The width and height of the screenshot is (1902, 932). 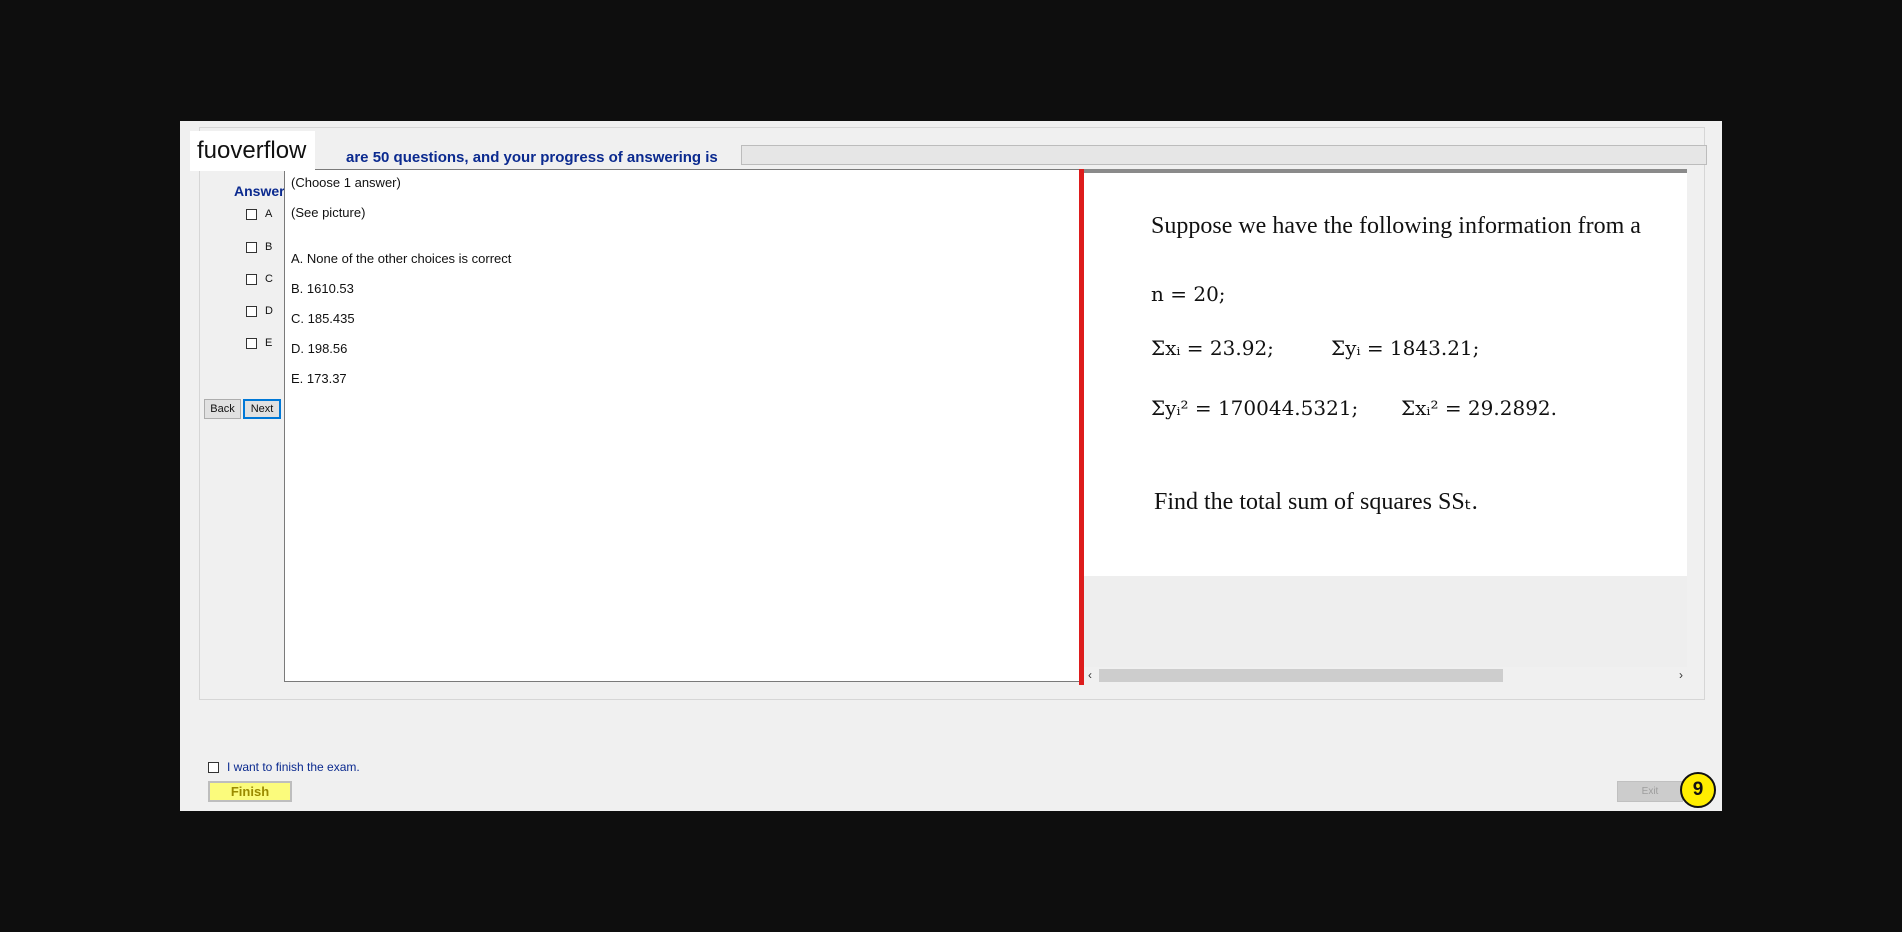 What do you see at coordinates (251, 343) in the screenshot?
I see `option-e-checkbox` at bounding box center [251, 343].